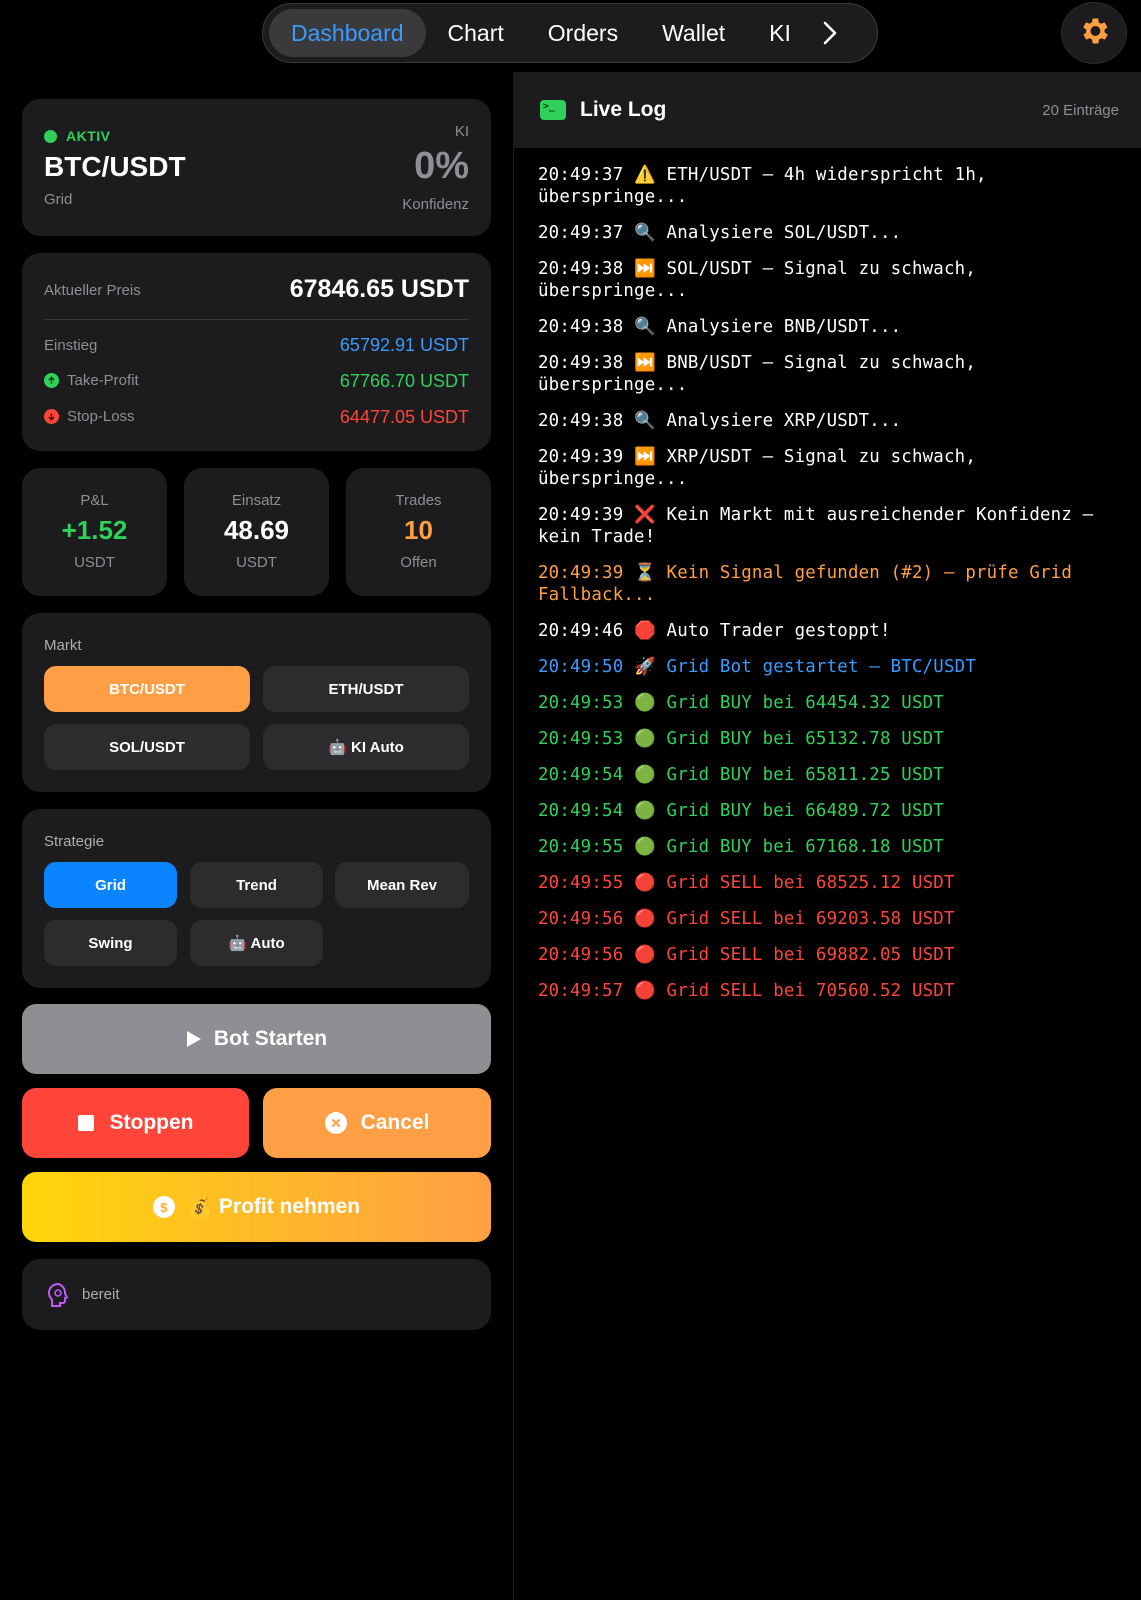 Image resolution: width=1141 pixels, height=1600 pixels. I want to click on arrow-up-icon, so click(51, 380).